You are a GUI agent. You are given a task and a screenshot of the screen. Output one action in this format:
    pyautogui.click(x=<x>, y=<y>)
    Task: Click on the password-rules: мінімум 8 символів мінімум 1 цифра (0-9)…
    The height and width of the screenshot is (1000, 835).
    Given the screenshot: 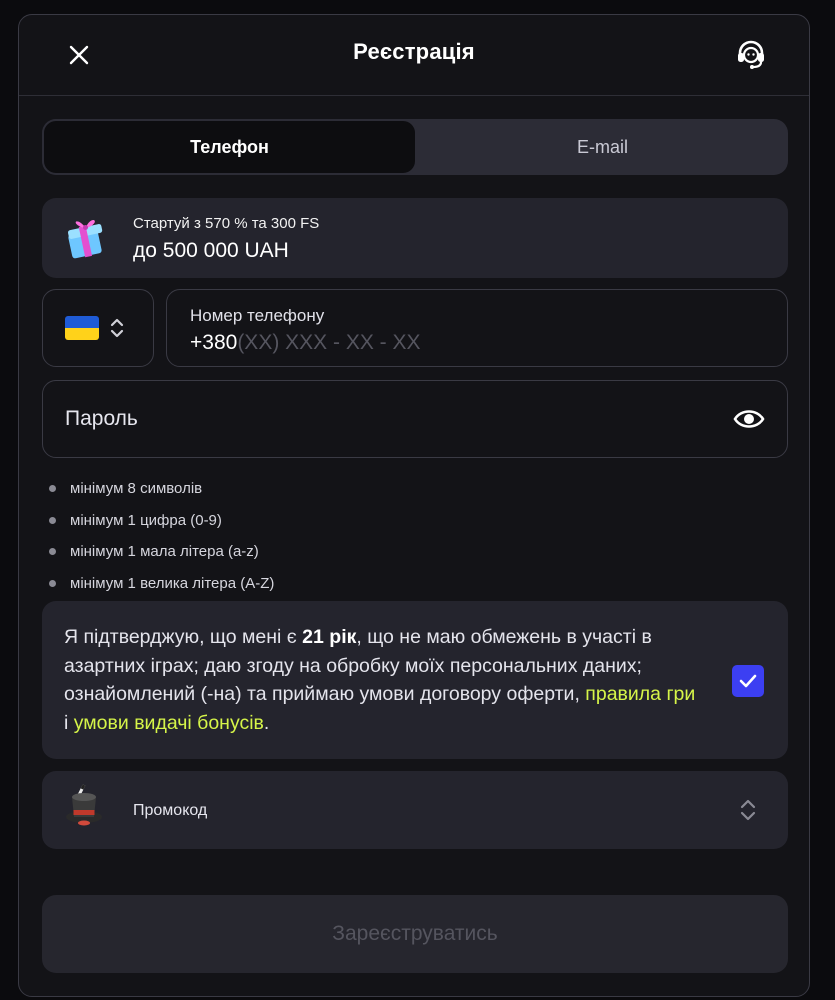 What is the action you would take?
    pyautogui.click(x=161, y=536)
    